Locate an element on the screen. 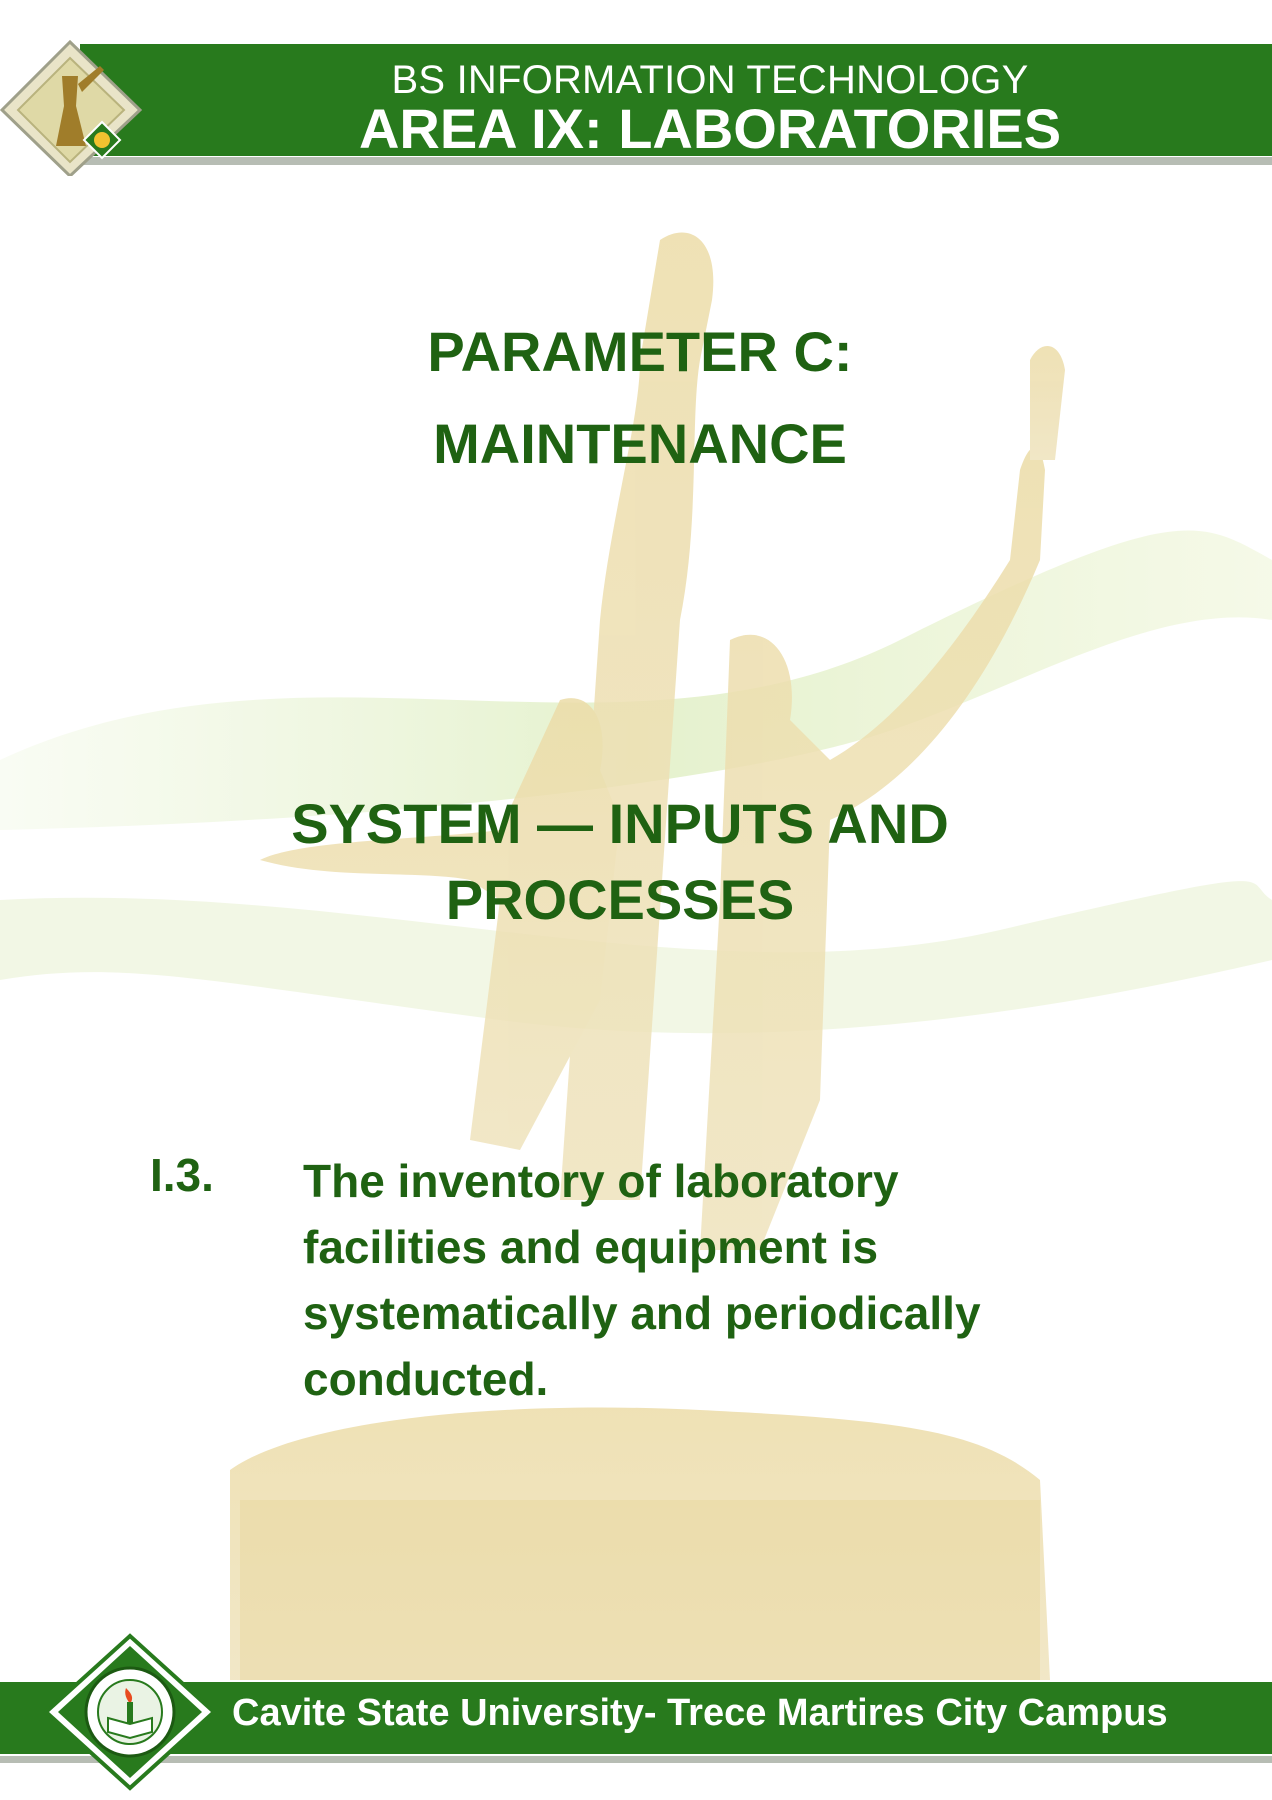  section-heading: SYSTEM — INPUTS AND PROCESSES is located at coordinates (620, 862).